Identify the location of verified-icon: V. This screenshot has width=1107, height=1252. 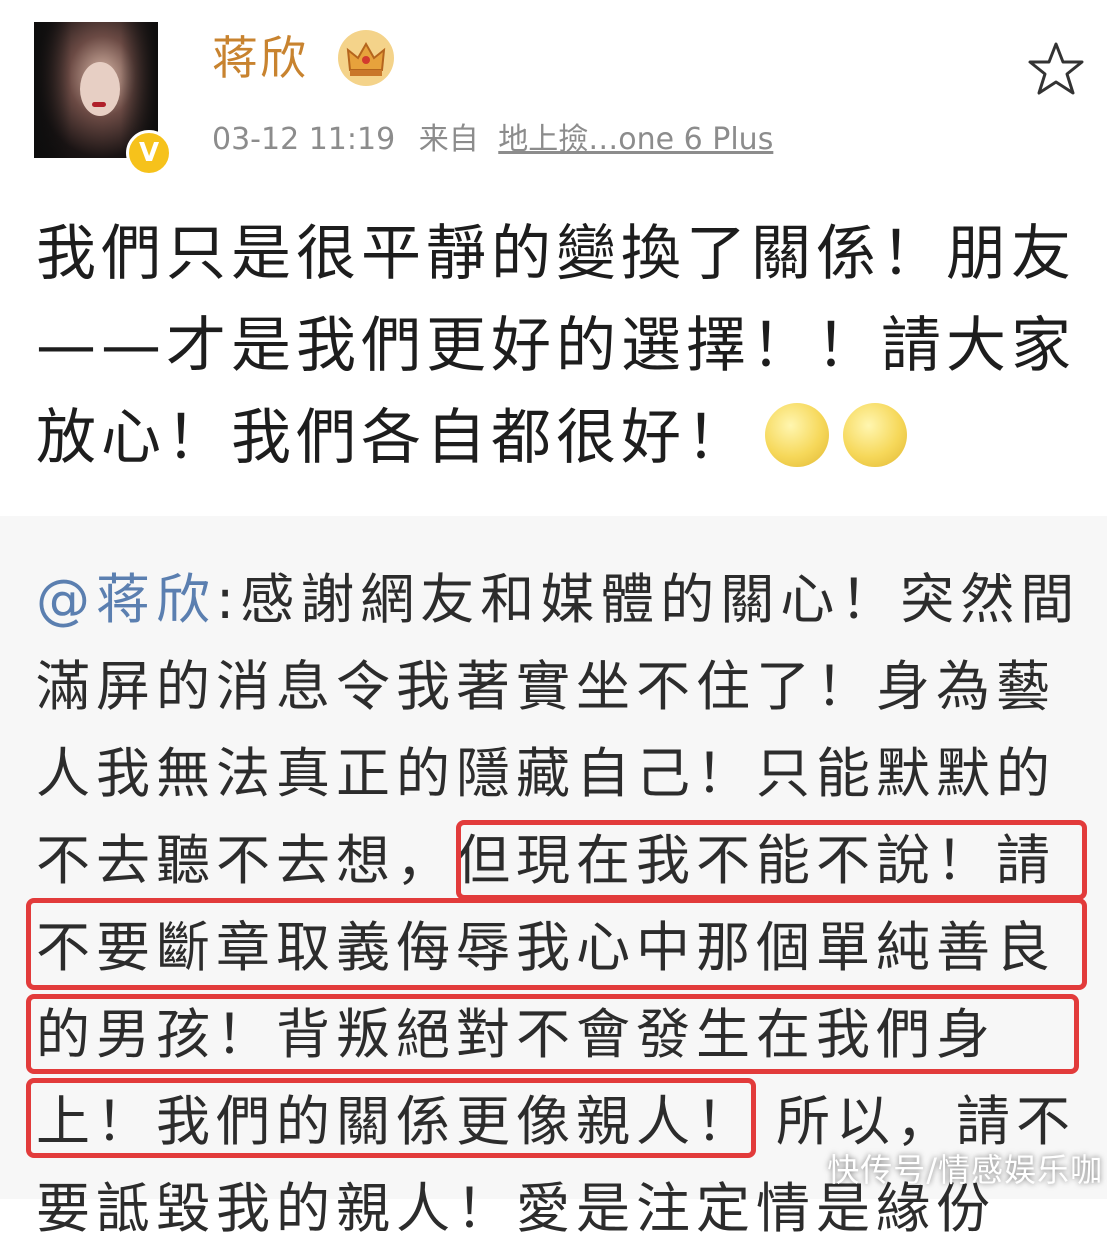
(149, 153).